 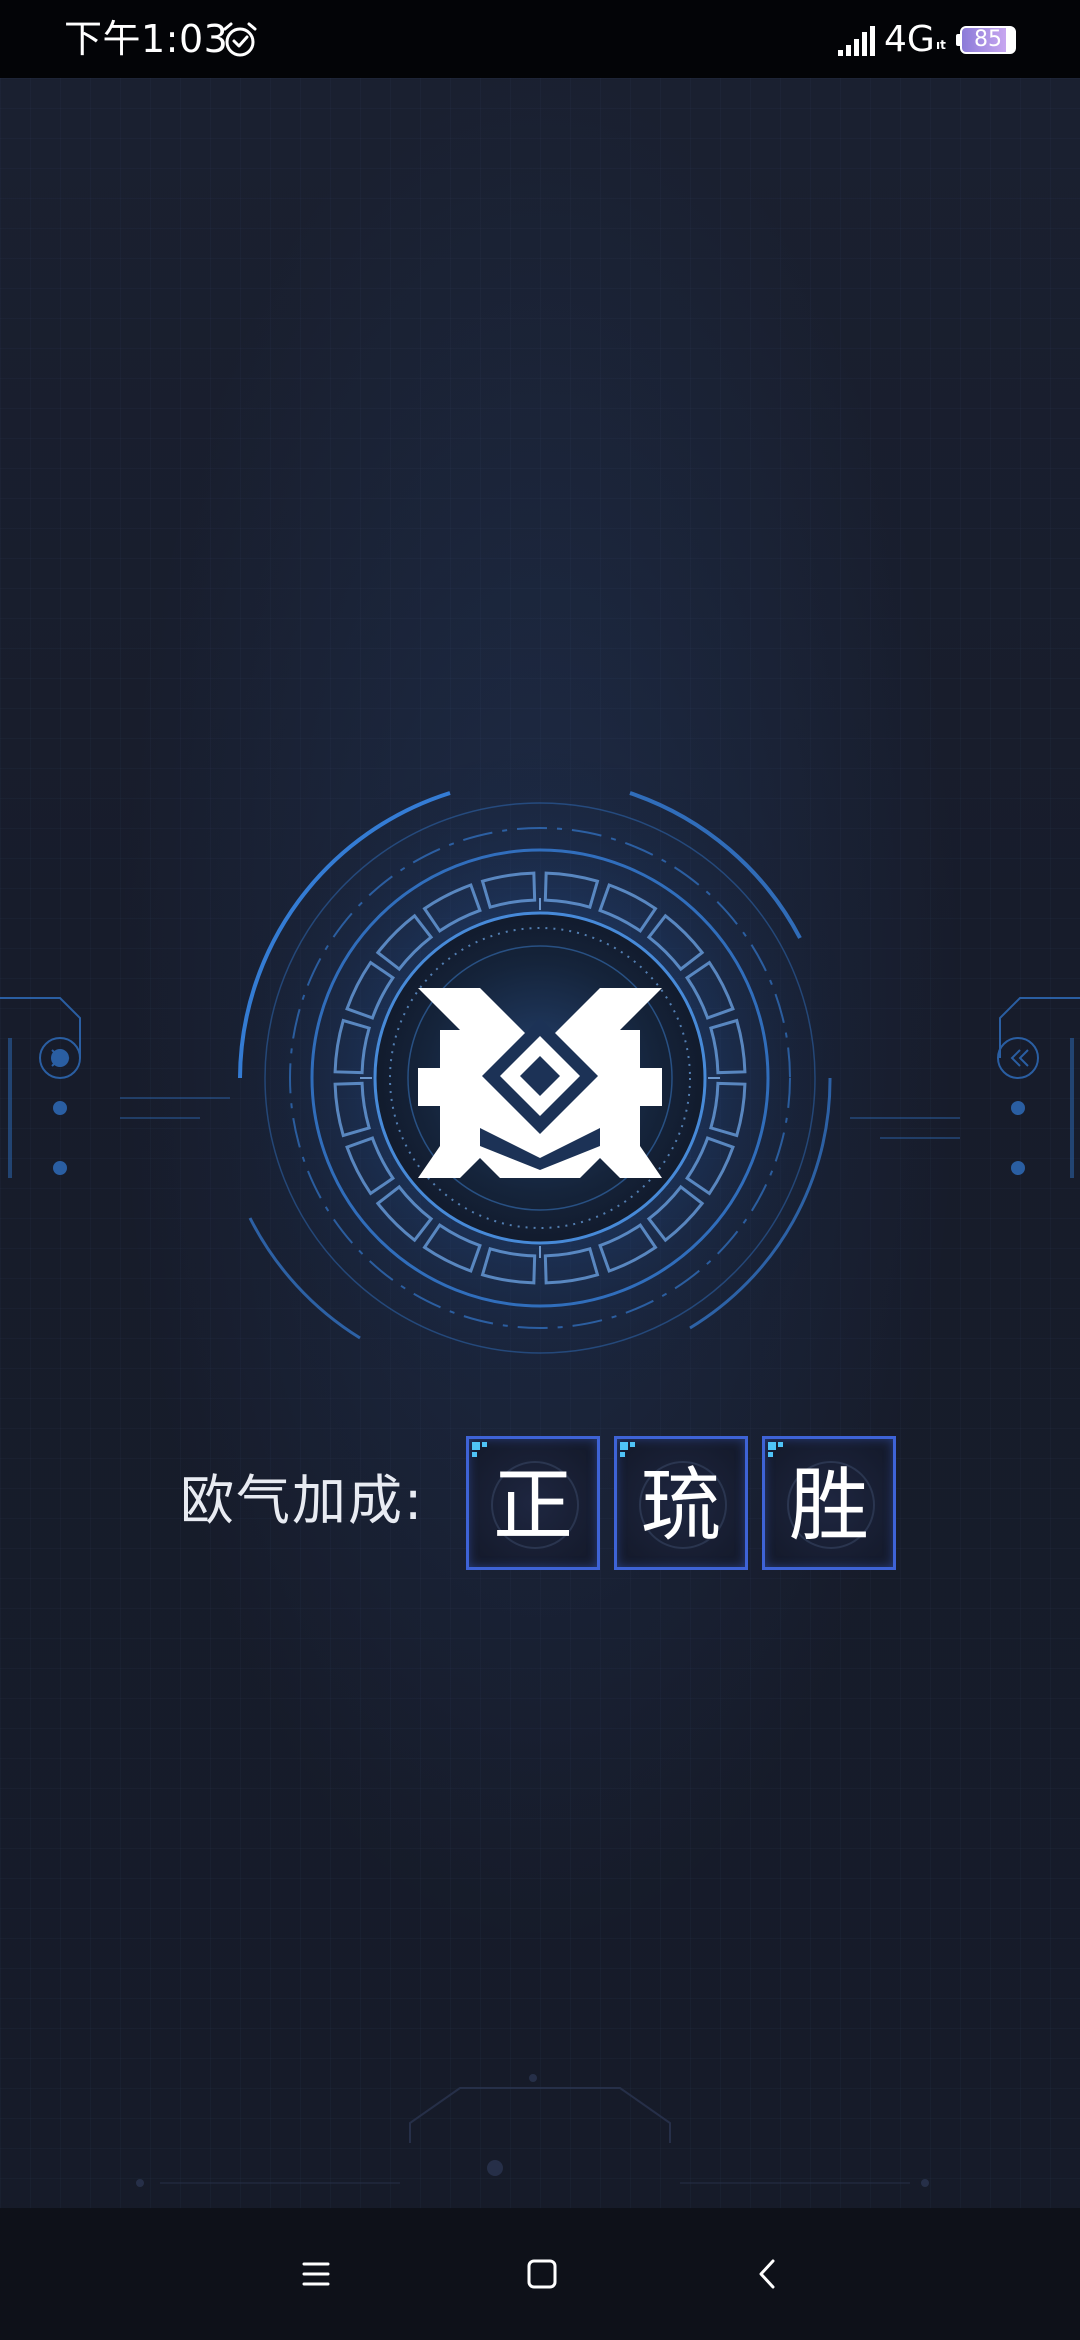 I want to click on battery-icon: 85, so click(x=988, y=41).